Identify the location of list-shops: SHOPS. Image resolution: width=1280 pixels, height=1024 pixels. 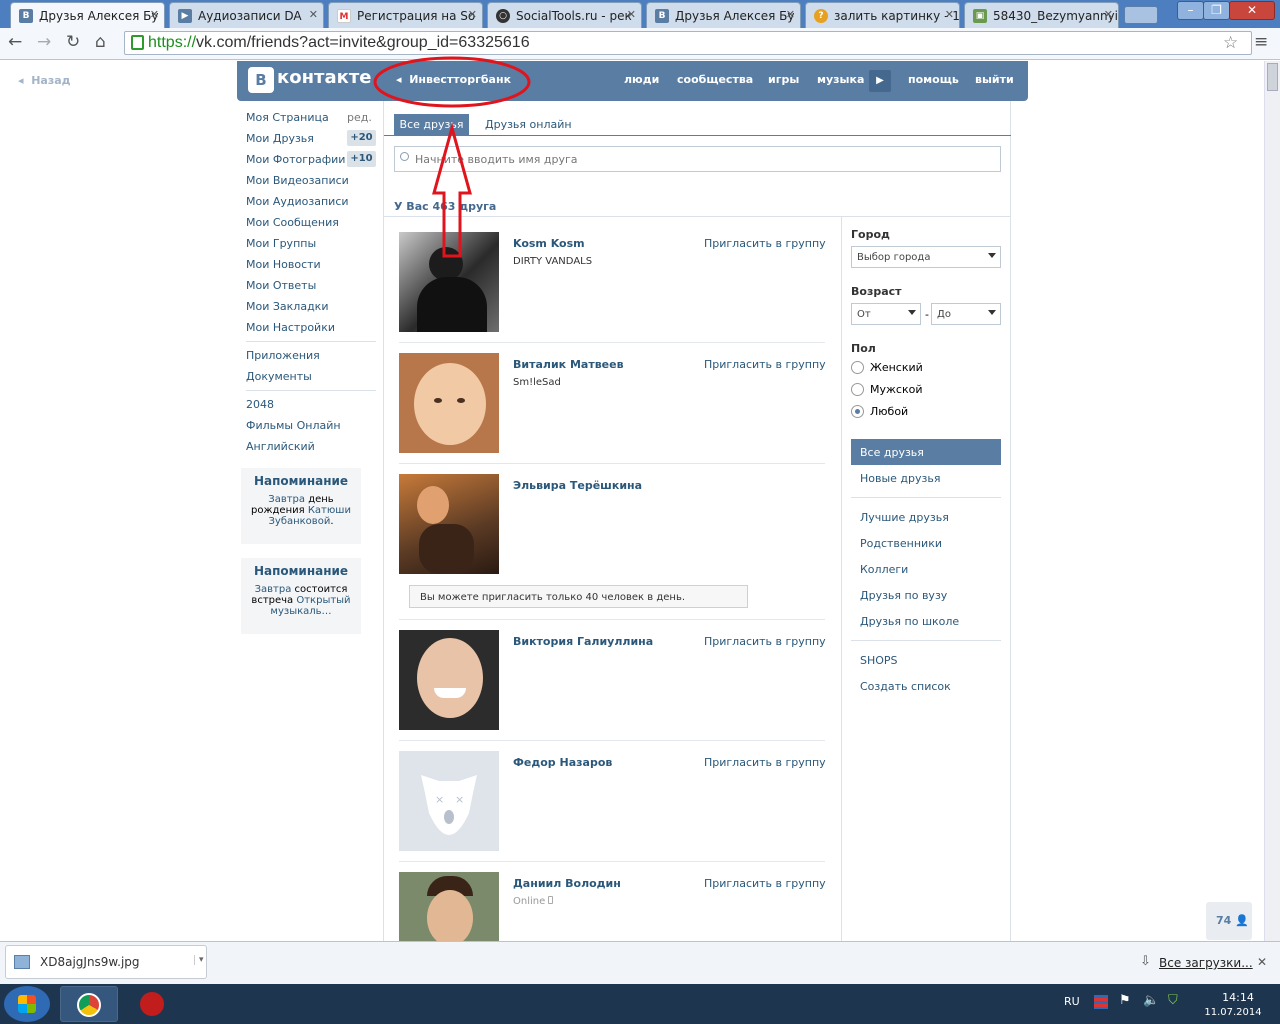
(879, 660).